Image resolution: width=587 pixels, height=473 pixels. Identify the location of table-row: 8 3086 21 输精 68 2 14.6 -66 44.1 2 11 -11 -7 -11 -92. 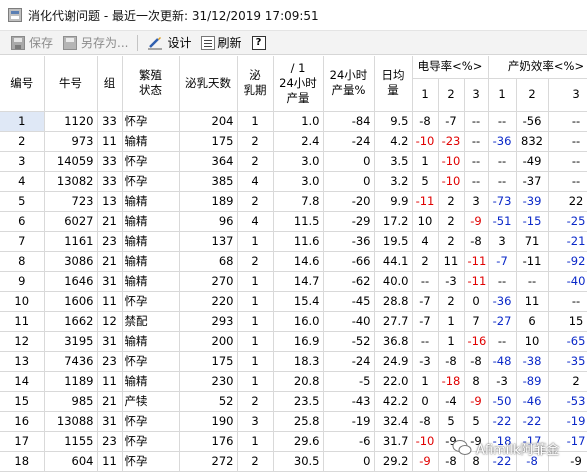
(293, 261).